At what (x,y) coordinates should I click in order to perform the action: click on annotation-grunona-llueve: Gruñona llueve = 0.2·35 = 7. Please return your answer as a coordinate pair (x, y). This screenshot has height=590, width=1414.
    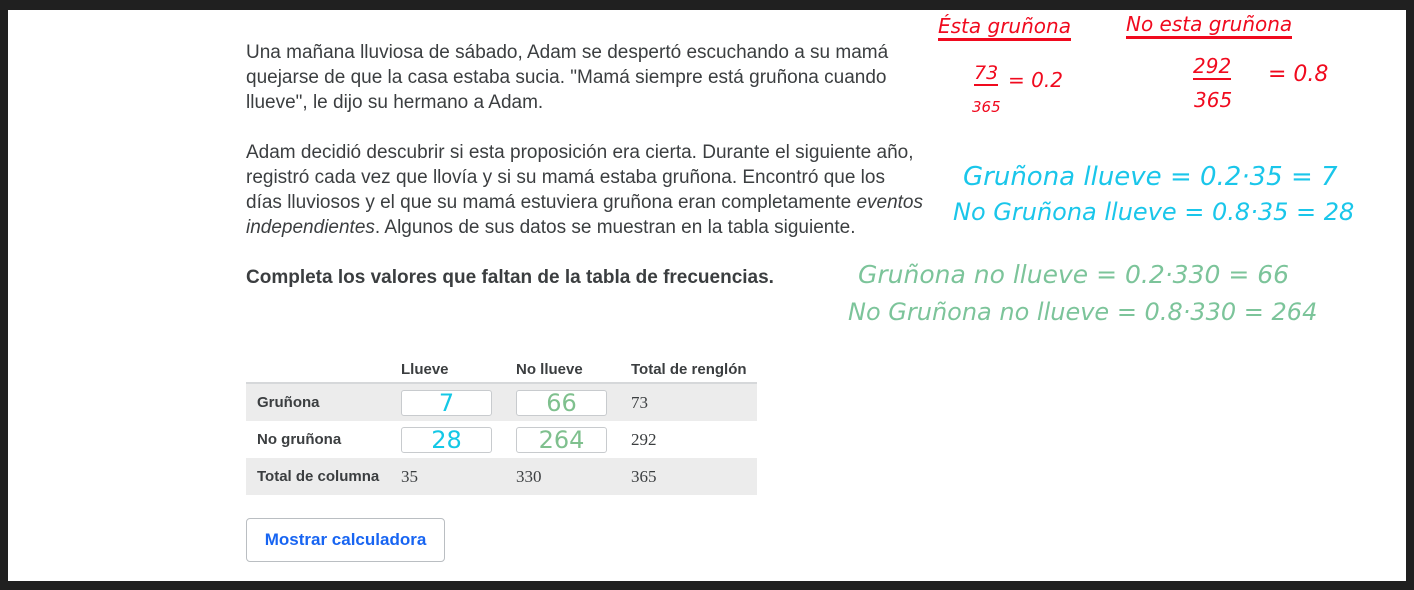
    Looking at the image, I should click on (1150, 177).